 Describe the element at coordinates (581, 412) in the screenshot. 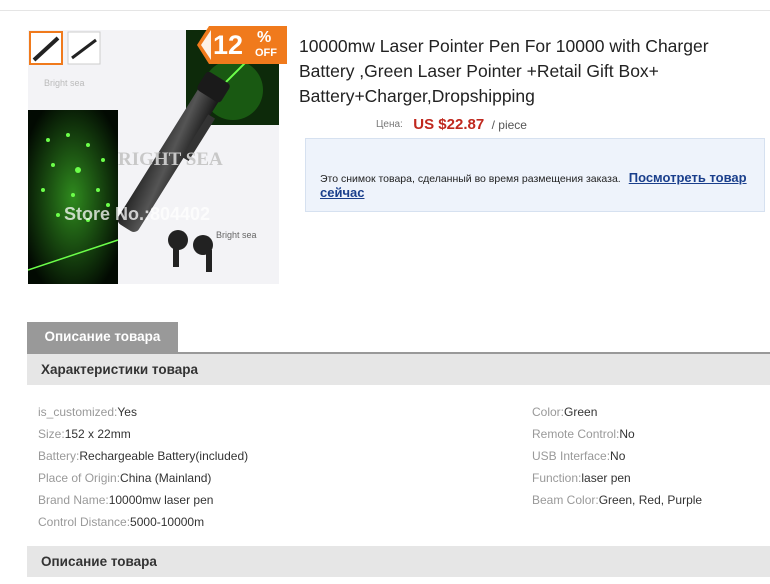

I see `attribute-value: Green` at that location.